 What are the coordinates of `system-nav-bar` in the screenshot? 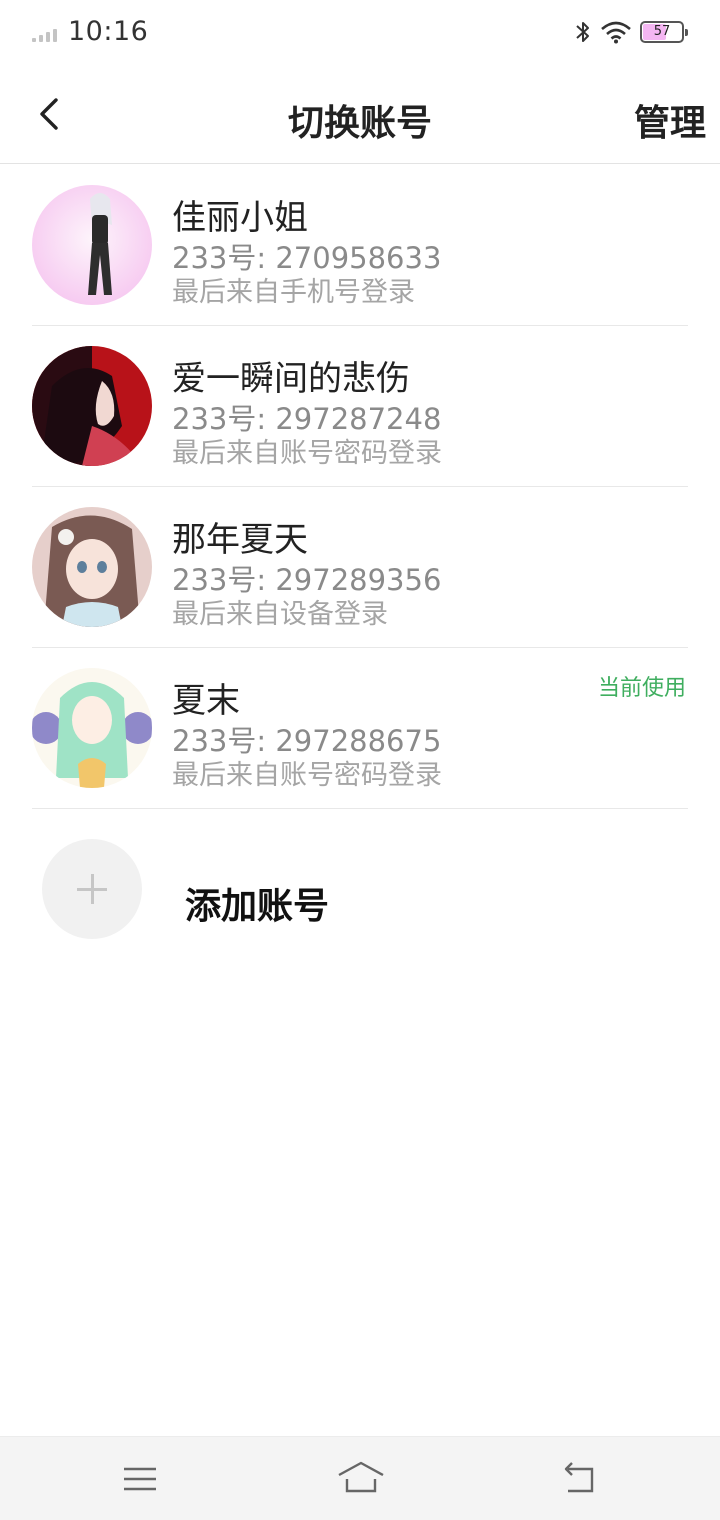 It's located at (360, 1478).